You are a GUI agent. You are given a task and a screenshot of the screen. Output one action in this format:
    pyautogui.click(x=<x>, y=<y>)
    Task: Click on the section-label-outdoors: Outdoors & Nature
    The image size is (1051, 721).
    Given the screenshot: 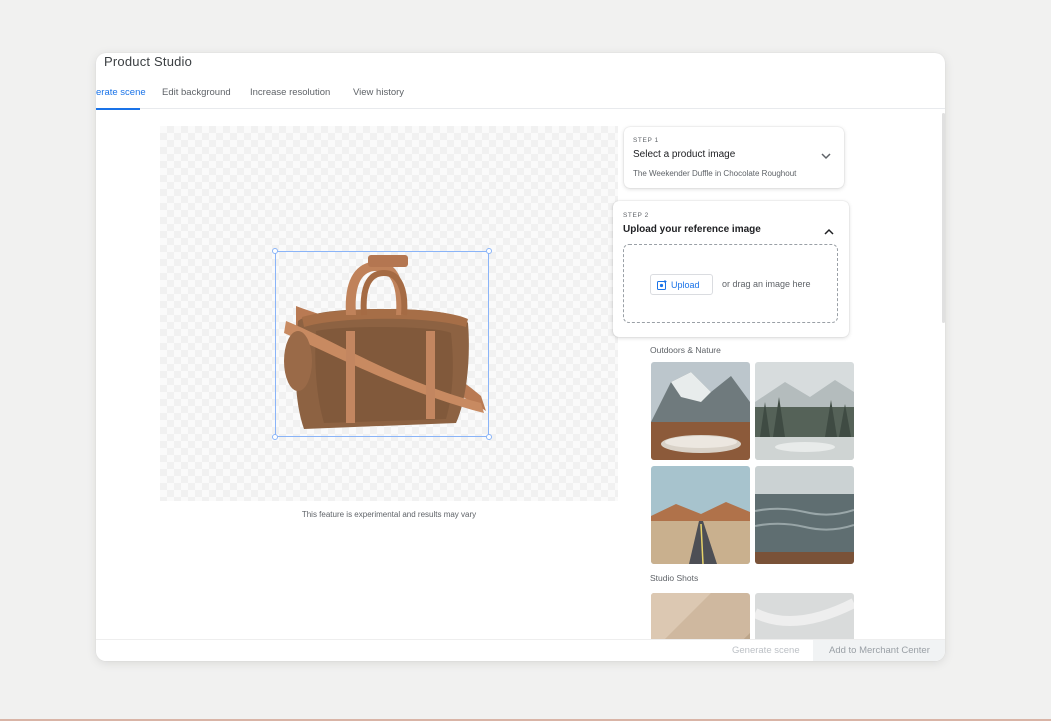 What is the action you would take?
    pyautogui.click(x=685, y=350)
    